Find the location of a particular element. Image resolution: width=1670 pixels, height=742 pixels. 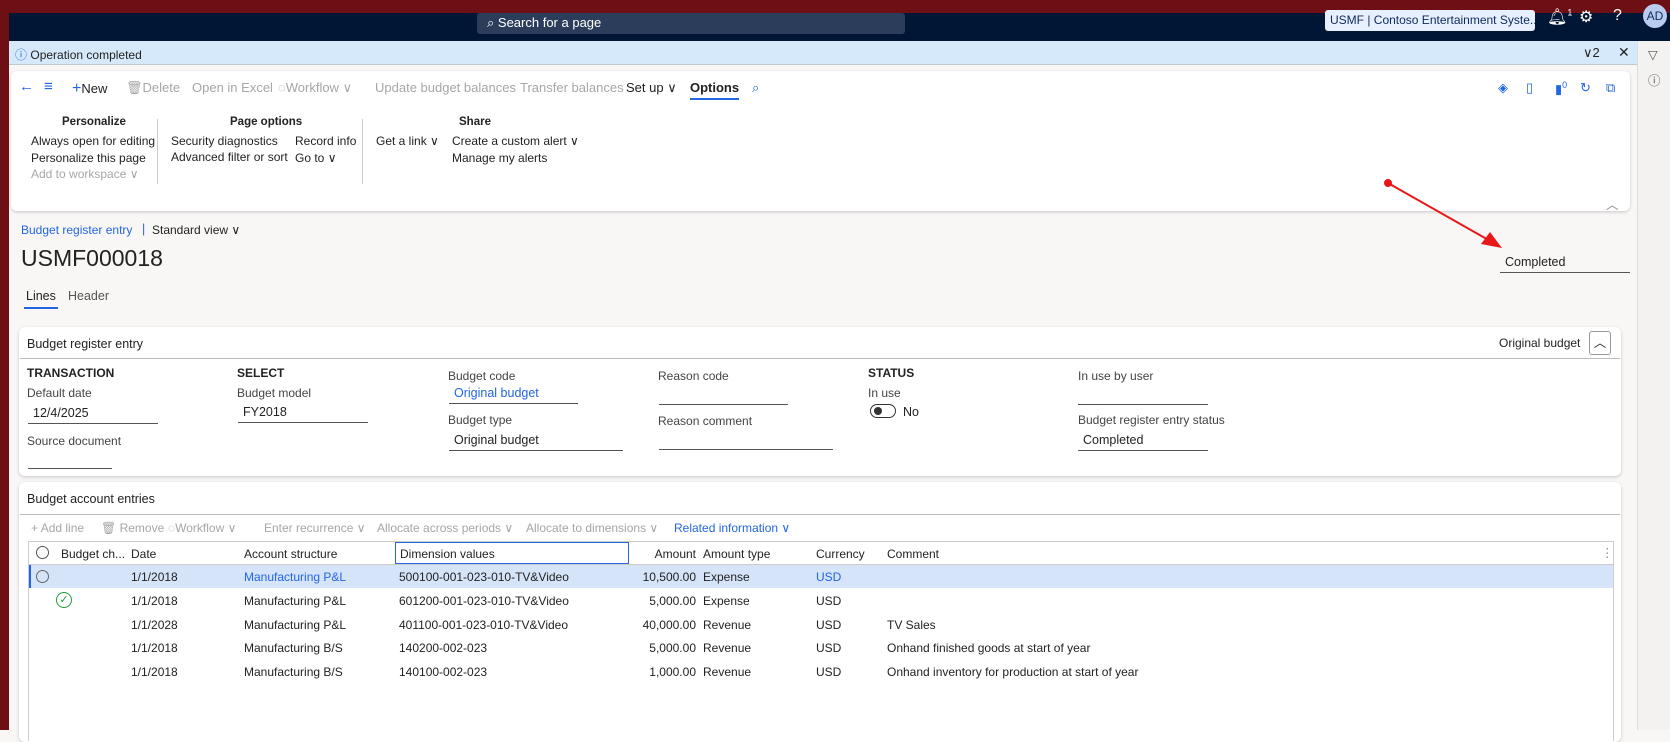

manage-my-alerts: Manage my alerts is located at coordinates (499, 158).